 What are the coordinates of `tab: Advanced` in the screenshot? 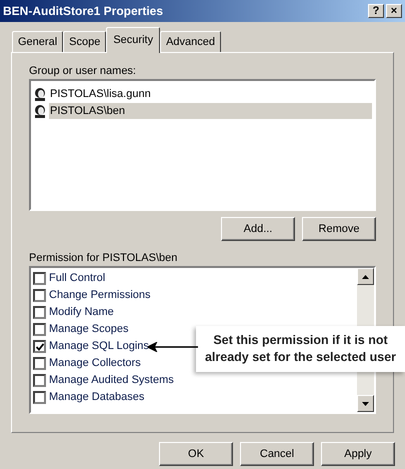 It's located at (191, 41).